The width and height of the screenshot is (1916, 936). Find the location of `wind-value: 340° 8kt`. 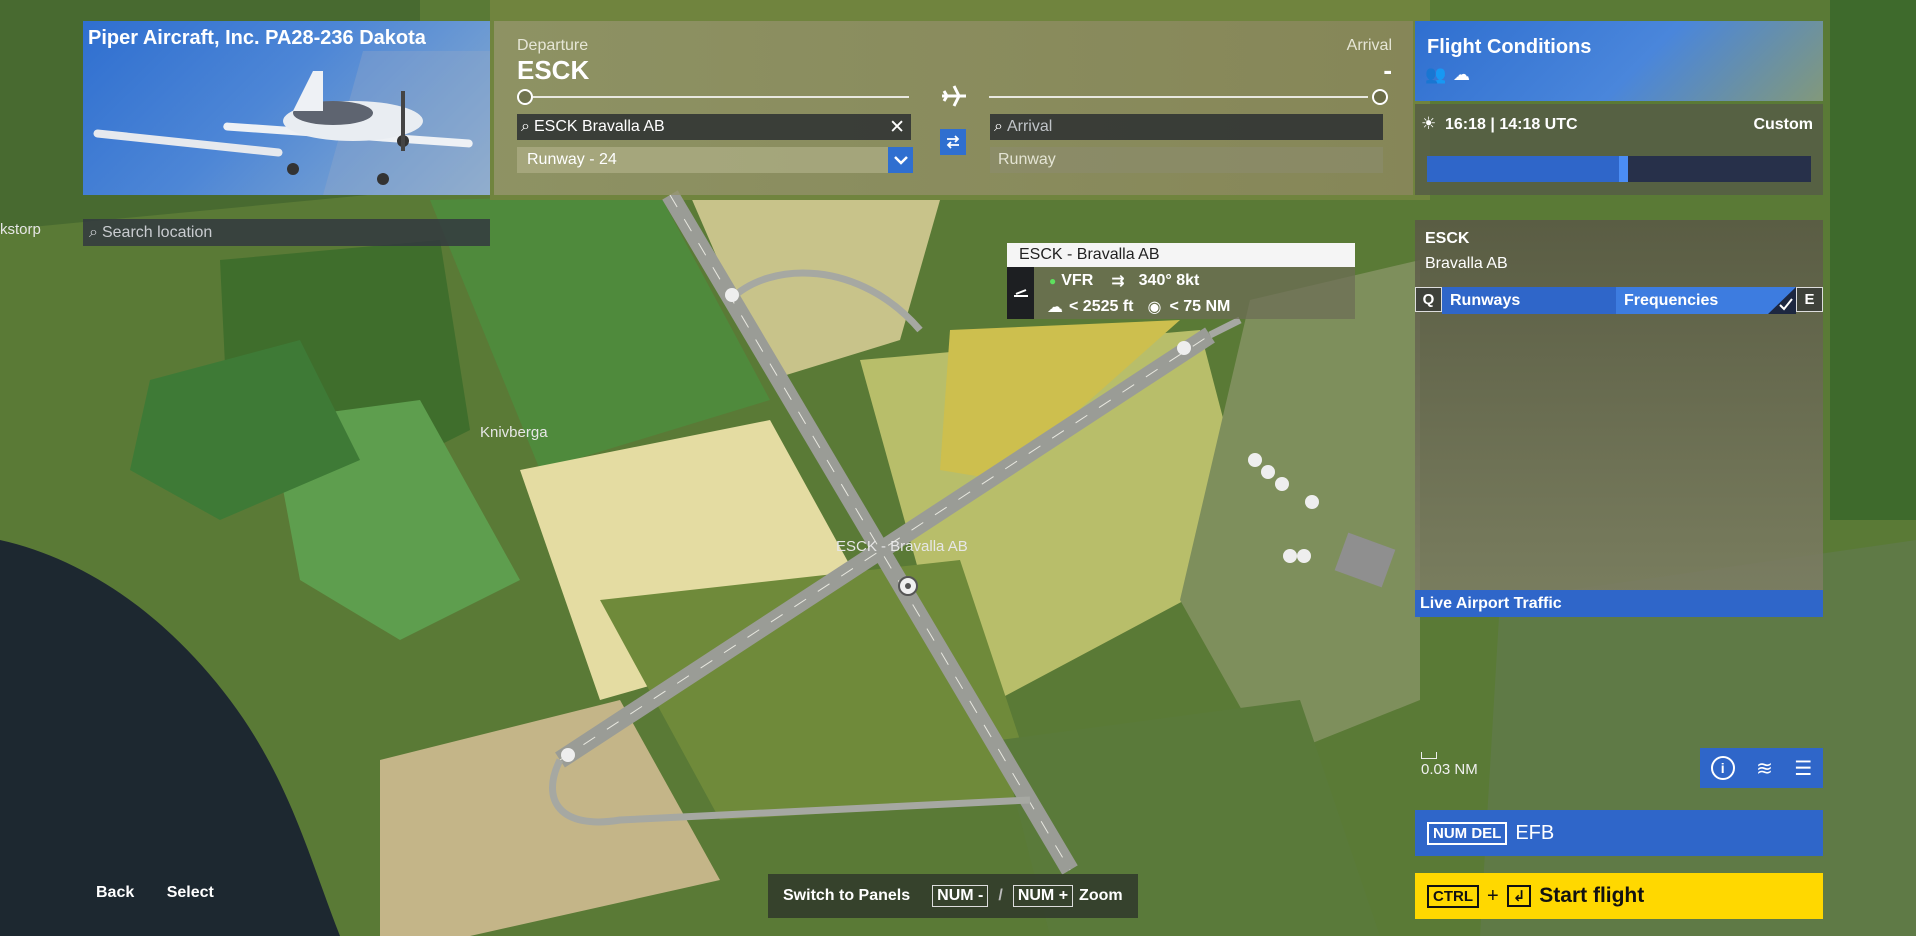

wind-value: 340° 8kt is located at coordinates (1169, 280).